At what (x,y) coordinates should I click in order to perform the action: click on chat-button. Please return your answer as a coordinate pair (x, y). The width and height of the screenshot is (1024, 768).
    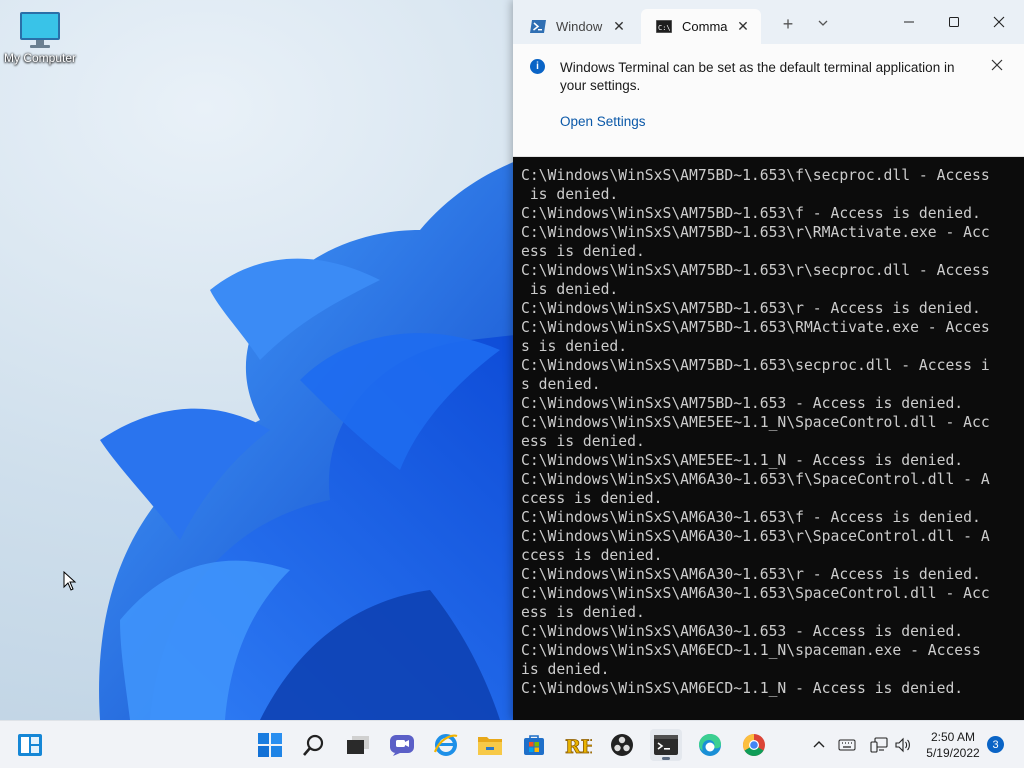
    Looking at the image, I should click on (402, 745).